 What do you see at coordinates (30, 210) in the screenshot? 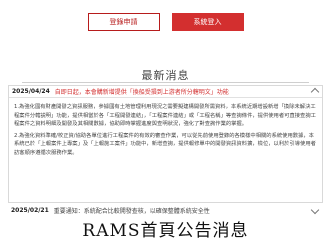
I see `announcement-date: 2025/02/21` at bounding box center [30, 210].